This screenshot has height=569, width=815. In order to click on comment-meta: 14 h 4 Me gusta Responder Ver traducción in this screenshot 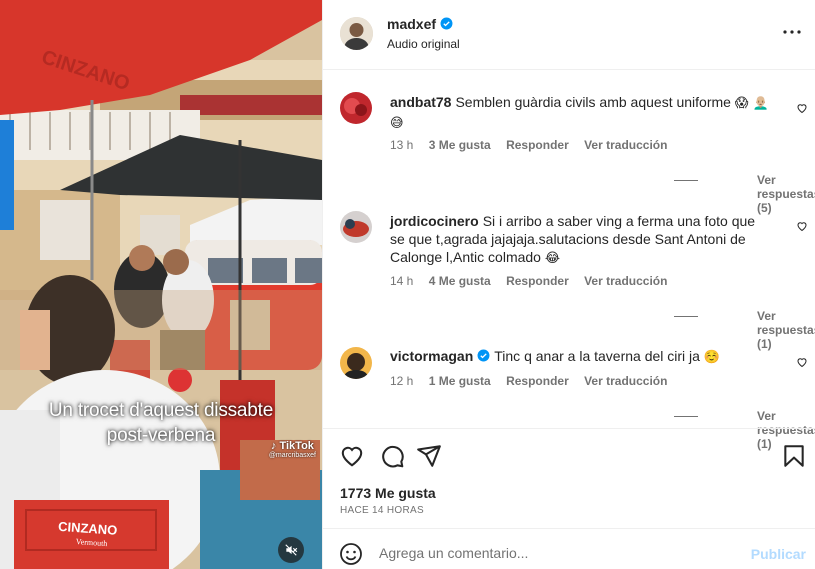, I will do `click(534, 281)`.